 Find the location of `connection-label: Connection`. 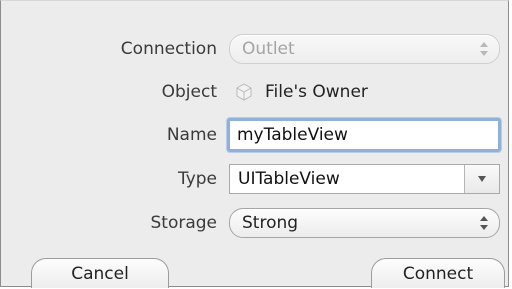

connection-label: Connection is located at coordinates (168, 49).